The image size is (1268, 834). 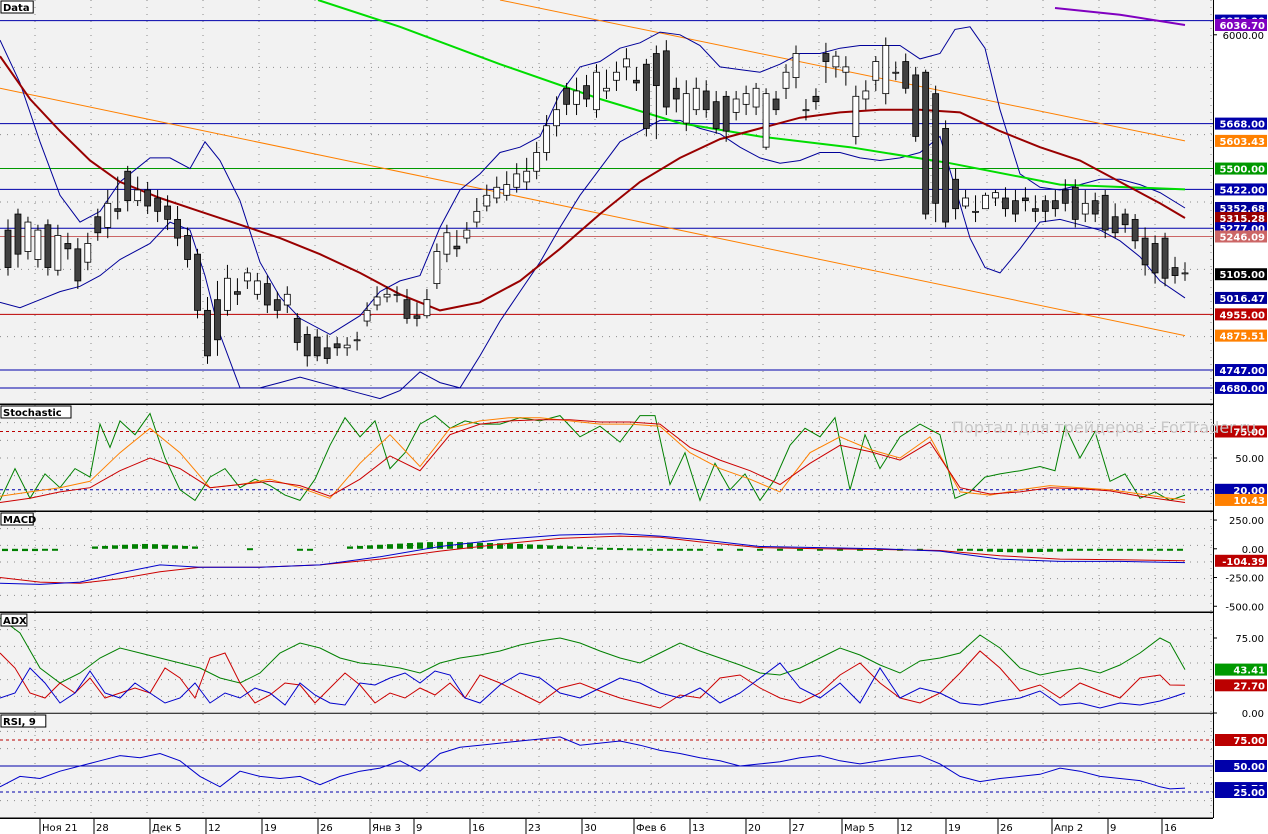 I want to click on level-label: 10.43, so click(x=1249, y=501).